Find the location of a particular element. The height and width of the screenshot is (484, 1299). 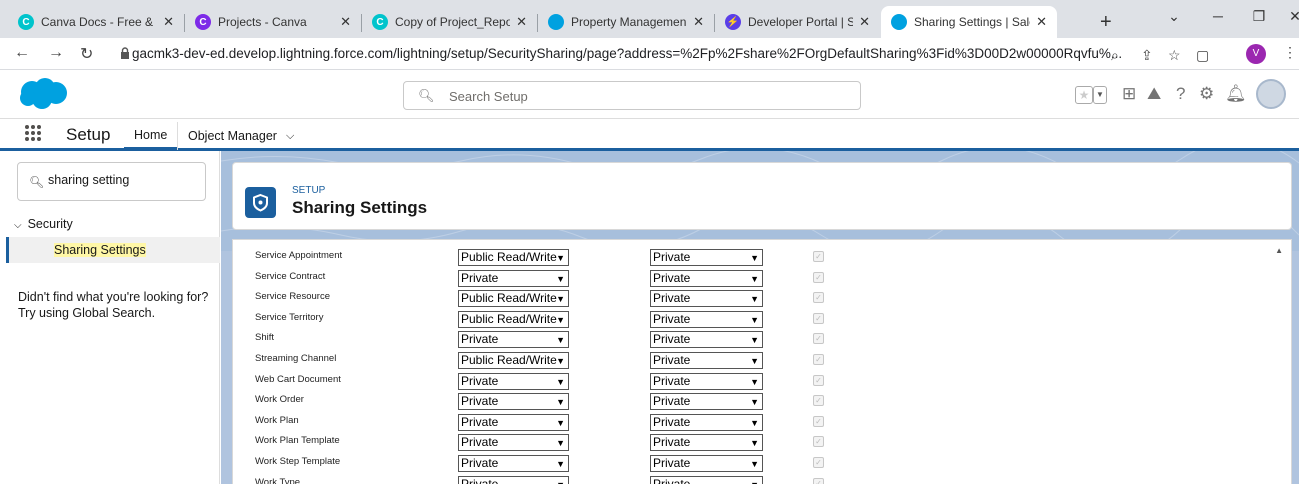

reload-icon: ↻ is located at coordinates (86, 54).